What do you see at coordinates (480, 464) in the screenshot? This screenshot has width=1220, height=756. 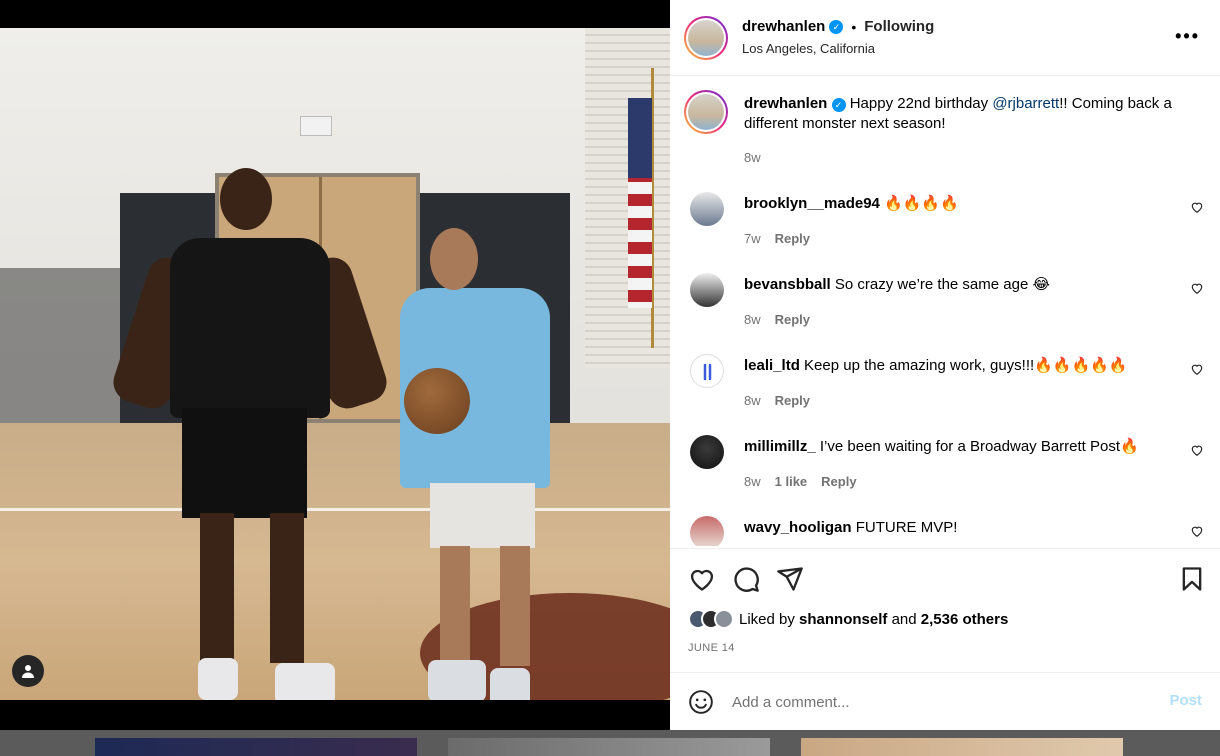 I see `player-blue-shirt` at bounding box center [480, 464].